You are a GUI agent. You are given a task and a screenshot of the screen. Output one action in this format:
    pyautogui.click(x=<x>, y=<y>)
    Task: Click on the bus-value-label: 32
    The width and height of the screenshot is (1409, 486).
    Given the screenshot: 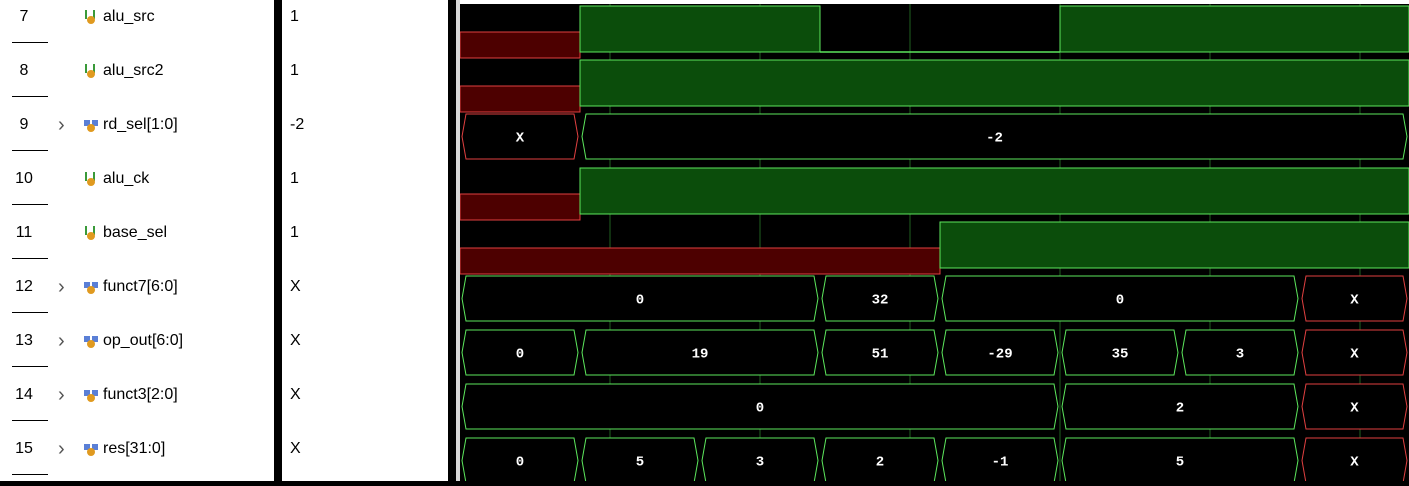 What is the action you would take?
    pyautogui.click(x=880, y=301)
    